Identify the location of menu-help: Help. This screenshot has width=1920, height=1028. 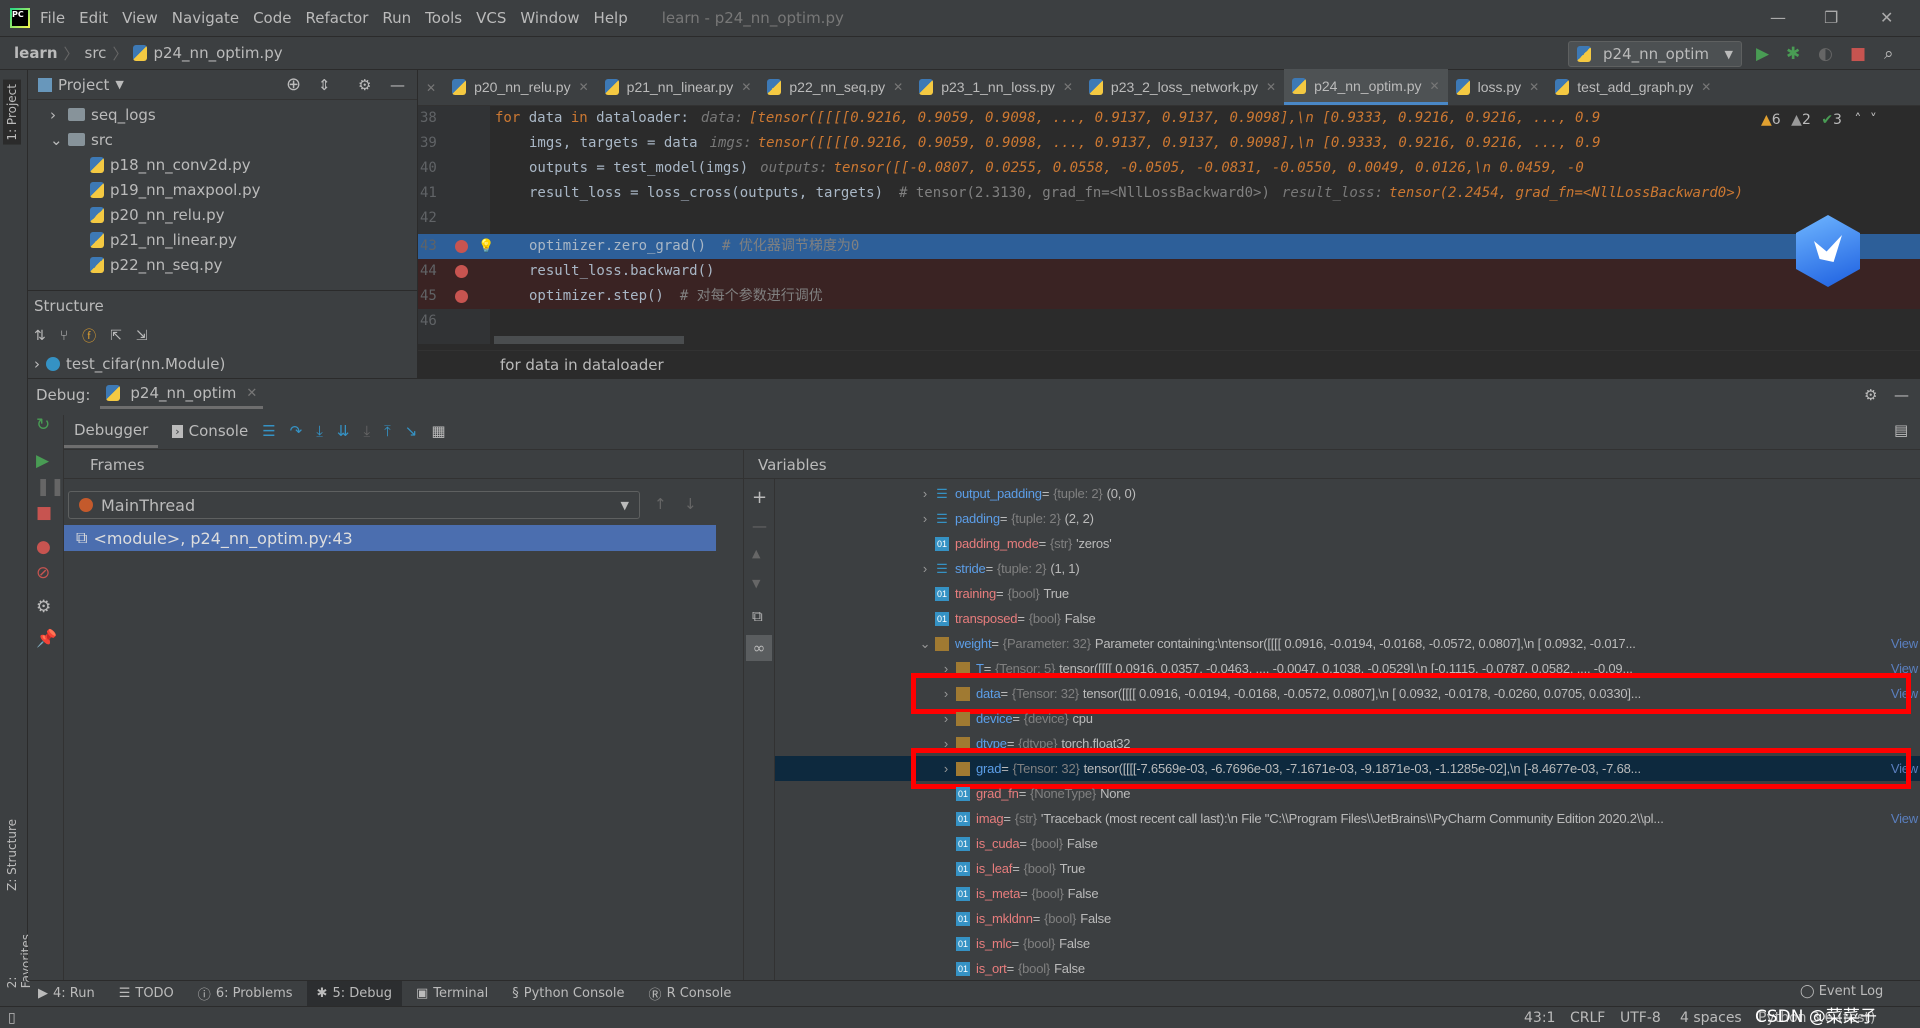
(611, 18).